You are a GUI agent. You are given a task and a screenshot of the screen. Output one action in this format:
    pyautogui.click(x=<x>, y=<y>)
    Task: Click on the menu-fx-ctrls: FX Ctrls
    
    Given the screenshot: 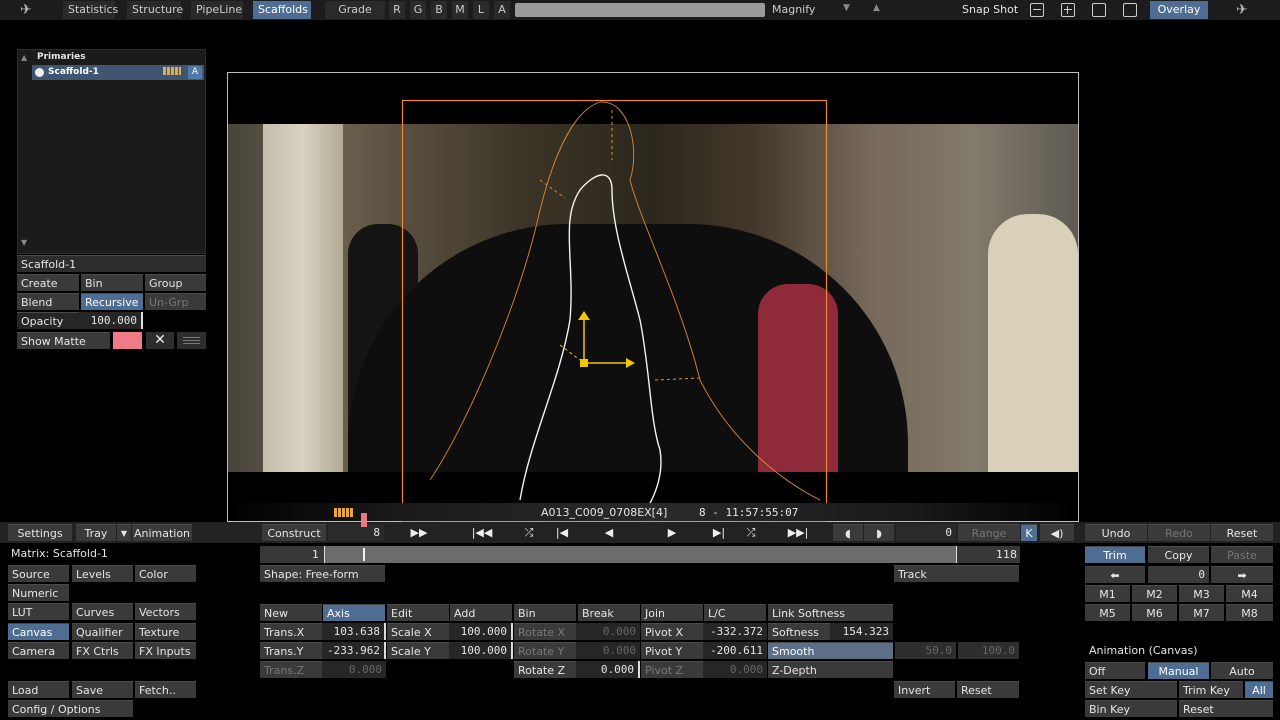 What is the action you would take?
    pyautogui.click(x=102, y=650)
    